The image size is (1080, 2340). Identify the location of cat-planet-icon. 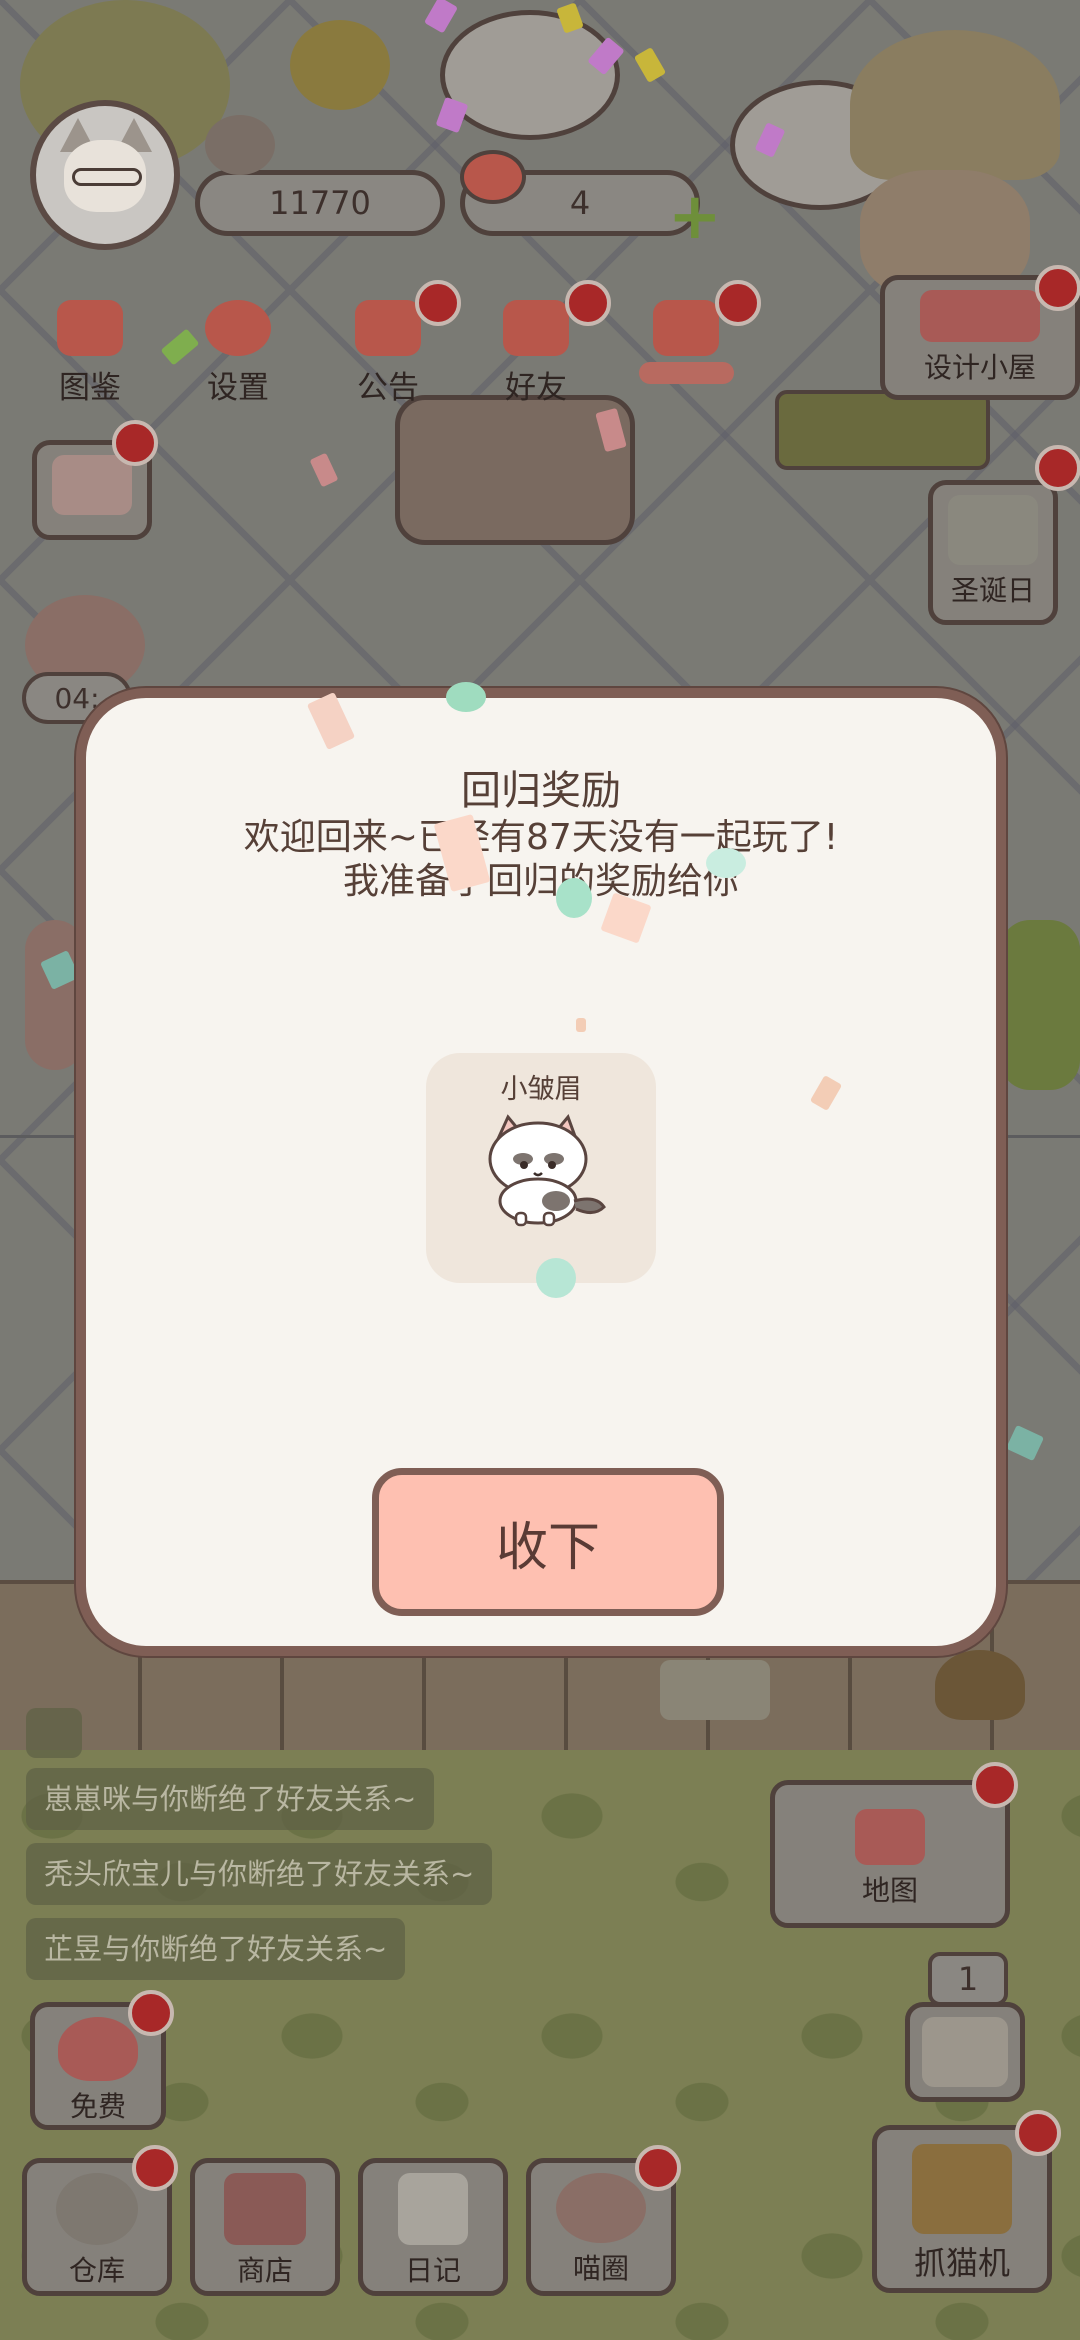
(601, 2208).